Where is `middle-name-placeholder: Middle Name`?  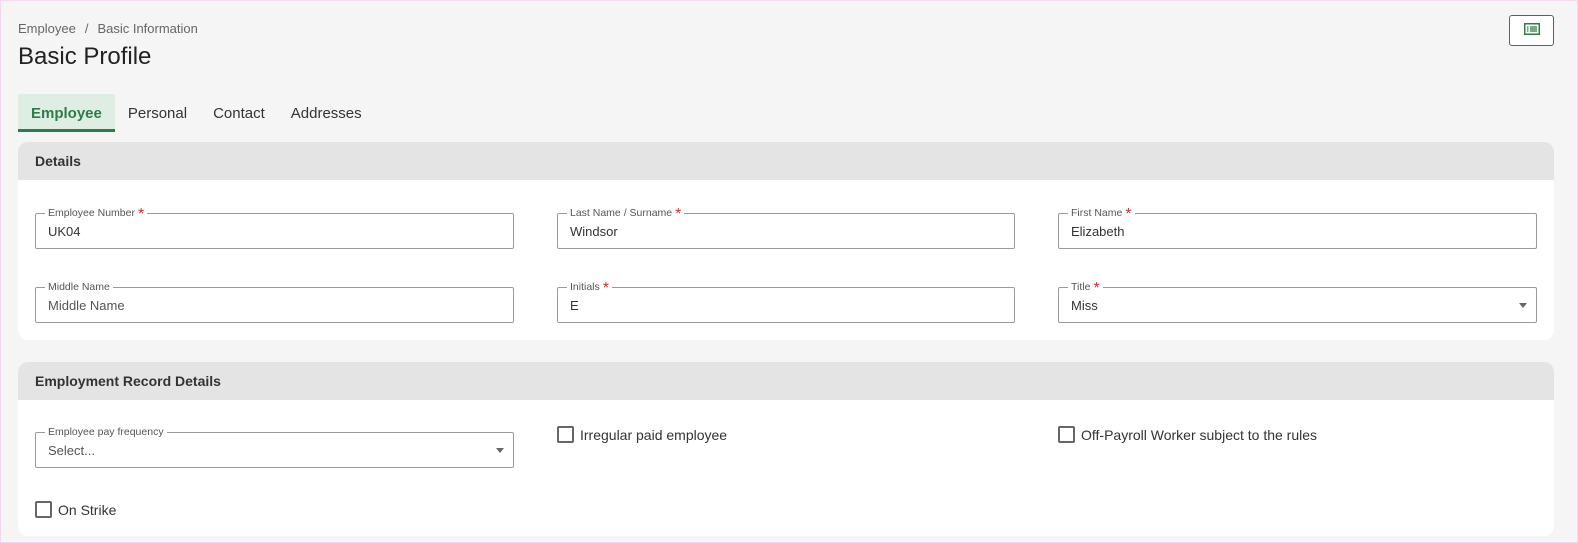
middle-name-placeholder: Middle Name is located at coordinates (86, 305).